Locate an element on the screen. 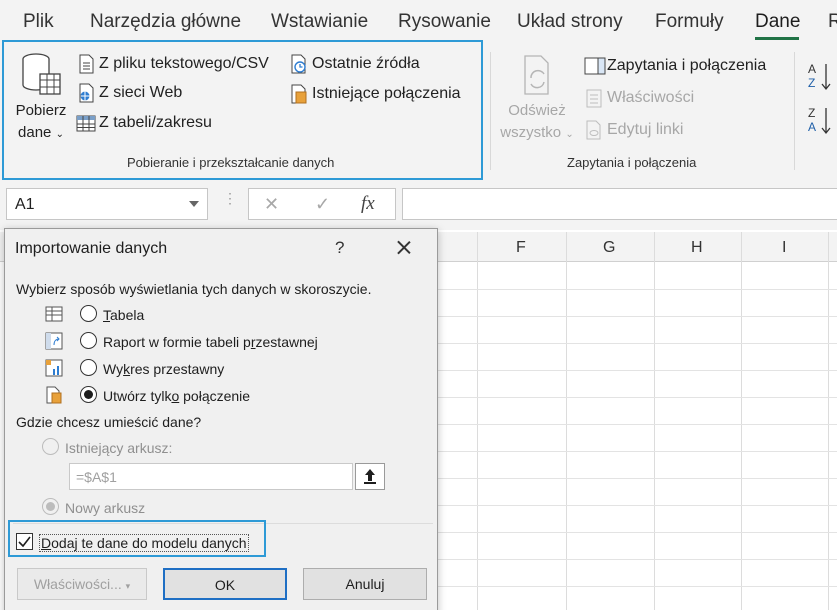 The image size is (837, 610). new-sheet-label: Nowy arkusz is located at coordinates (105, 508).